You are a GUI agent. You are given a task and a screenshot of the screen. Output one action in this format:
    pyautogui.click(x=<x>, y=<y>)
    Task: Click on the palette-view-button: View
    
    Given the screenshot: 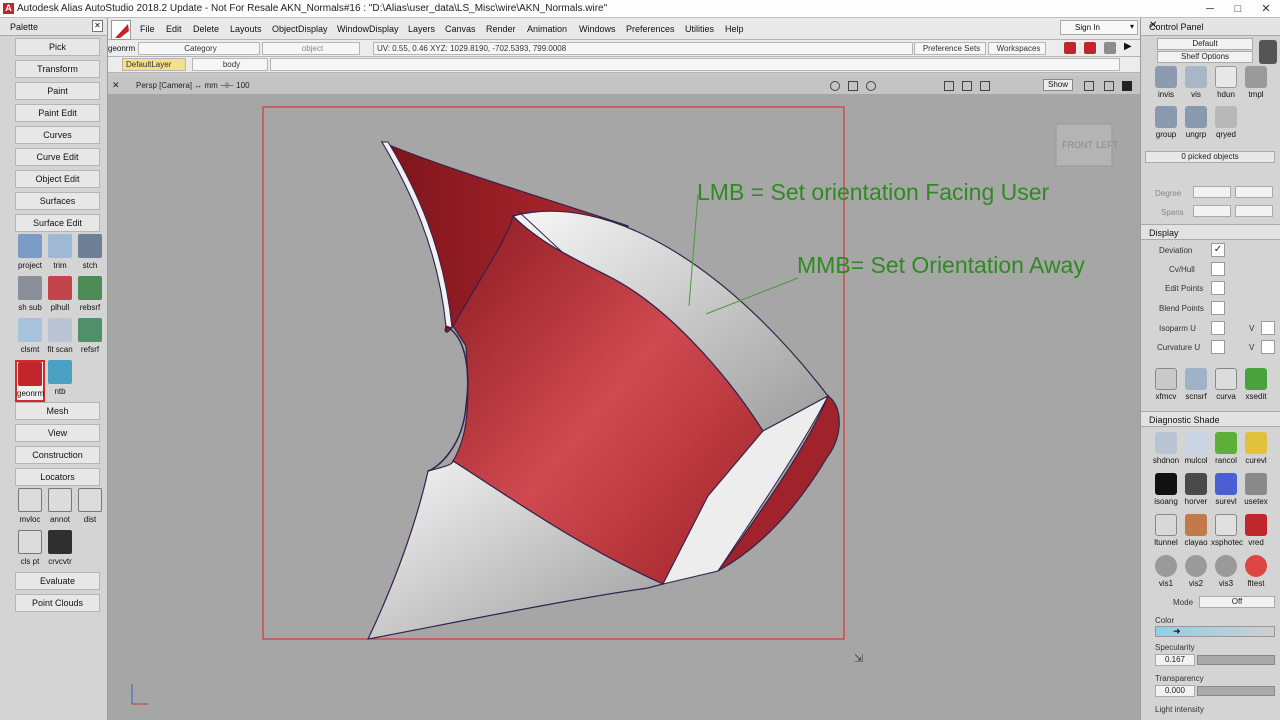 What is the action you would take?
    pyautogui.click(x=57, y=433)
    